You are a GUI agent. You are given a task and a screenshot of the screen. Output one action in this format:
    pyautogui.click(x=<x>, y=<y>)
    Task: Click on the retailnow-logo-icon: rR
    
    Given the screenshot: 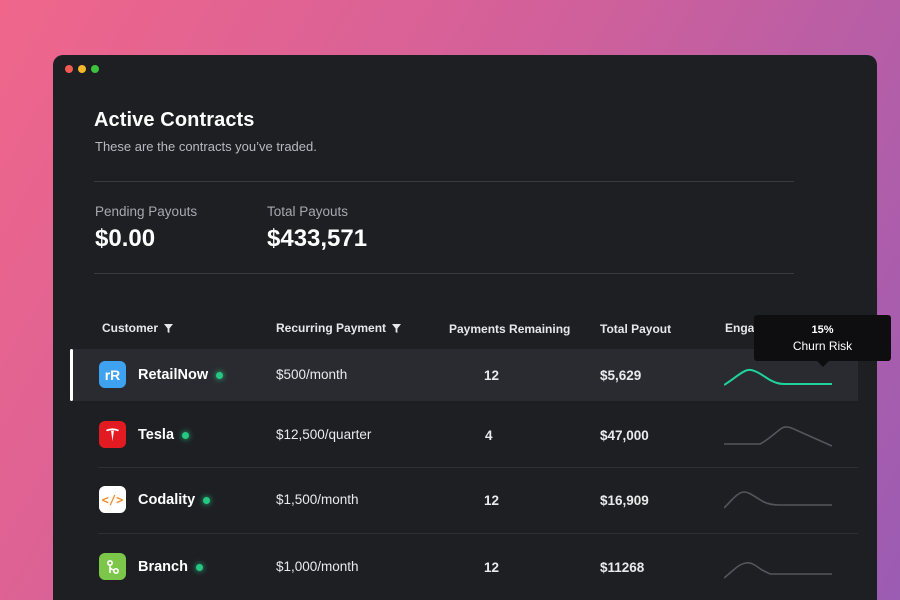 What is the action you would take?
    pyautogui.click(x=112, y=374)
    